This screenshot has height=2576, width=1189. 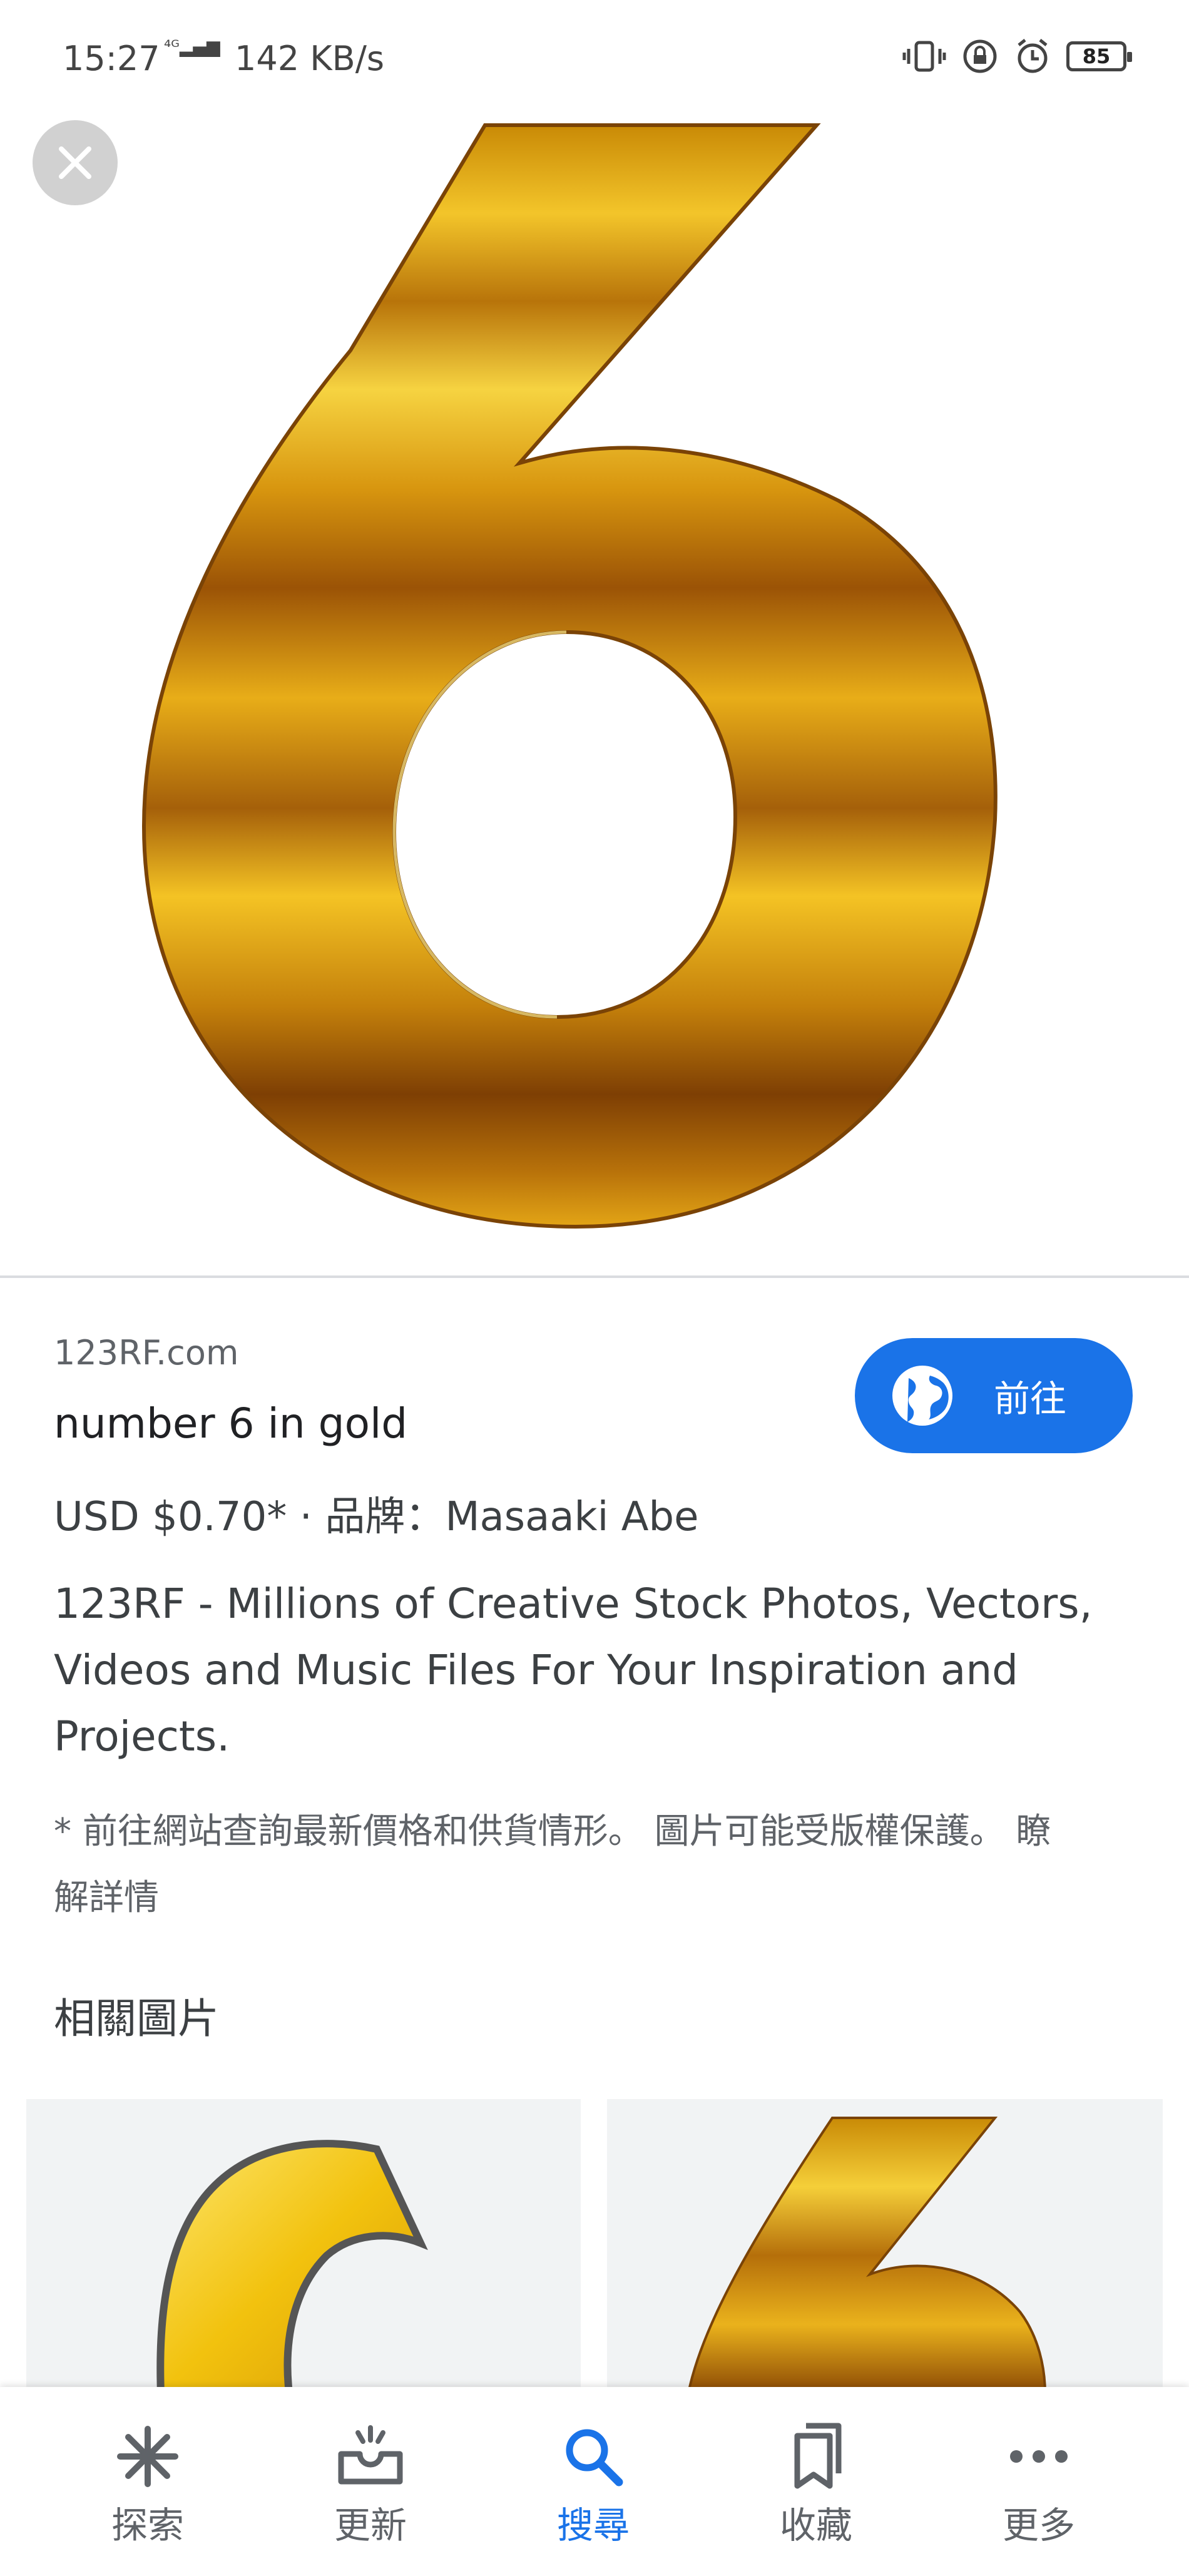 What do you see at coordinates (230, 1423) in the screenshot?
I see `result-title: number 6 in gold` at bounding box center [230, 1423].